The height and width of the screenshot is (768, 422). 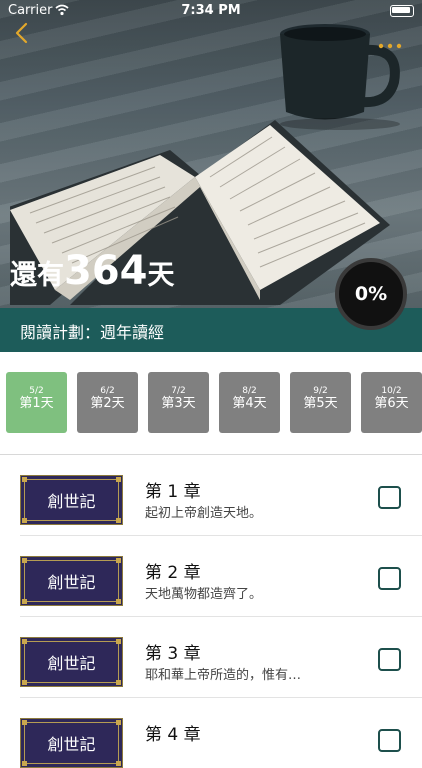 I want to click on day-label: 第3天, so click(x=178, y=403).